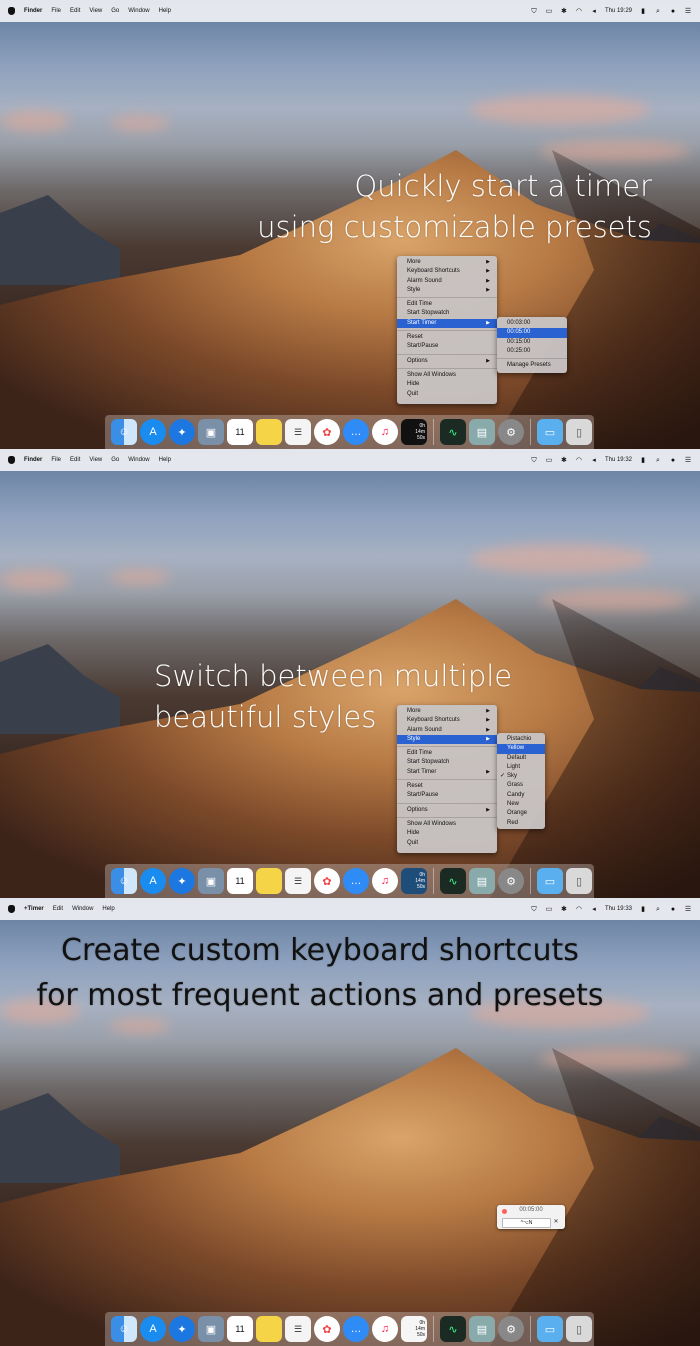  I want to click on menu-item-more: More ▶, so click(447, 711).